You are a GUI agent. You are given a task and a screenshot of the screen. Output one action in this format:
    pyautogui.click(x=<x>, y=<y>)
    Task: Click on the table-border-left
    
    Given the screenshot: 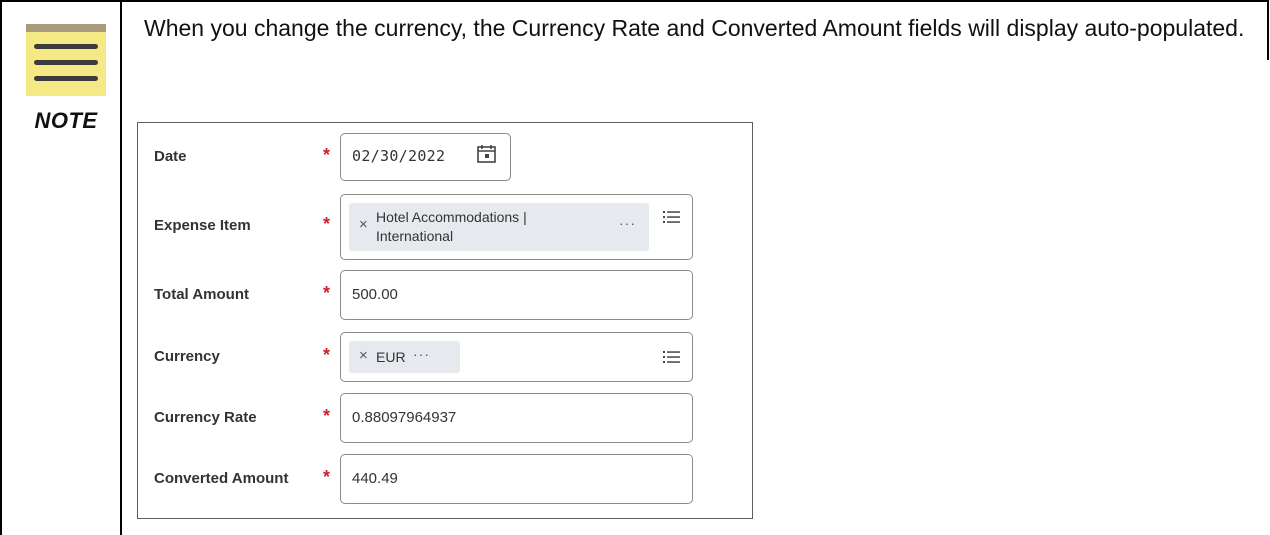 What is the action you would take?
    pyautogui.click(x=1, y=267)
    